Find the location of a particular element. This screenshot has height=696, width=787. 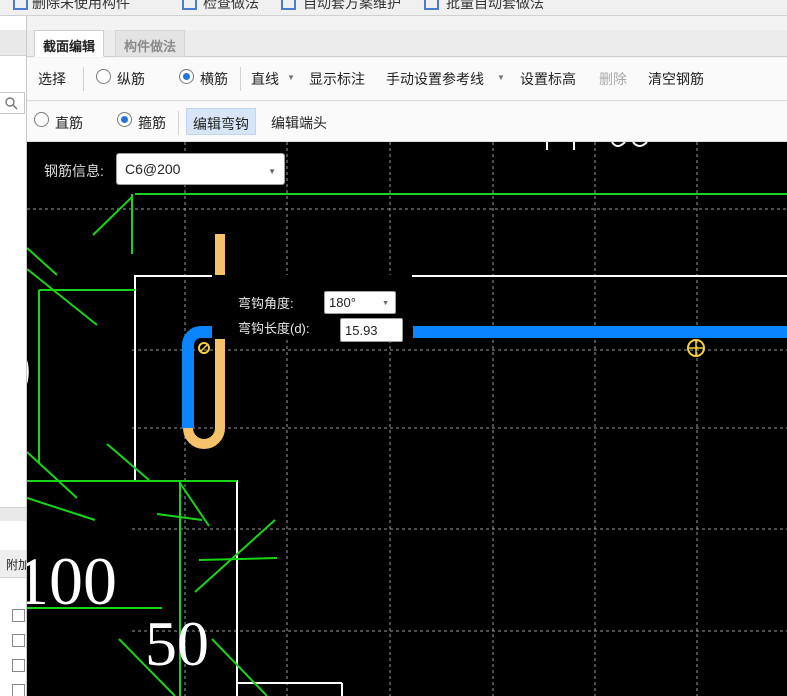

batch-auto-method-button: 批量自动套做法 is located at coordinates (495, 6).